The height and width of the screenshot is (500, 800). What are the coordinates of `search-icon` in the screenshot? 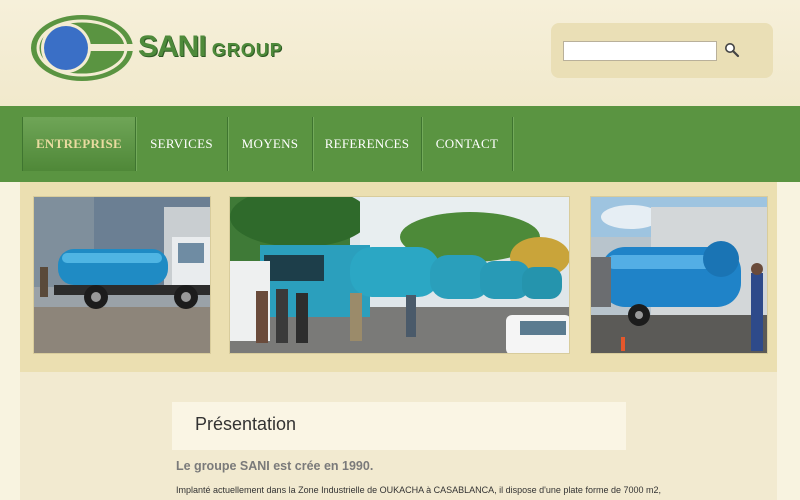 It's located at (732, 49).